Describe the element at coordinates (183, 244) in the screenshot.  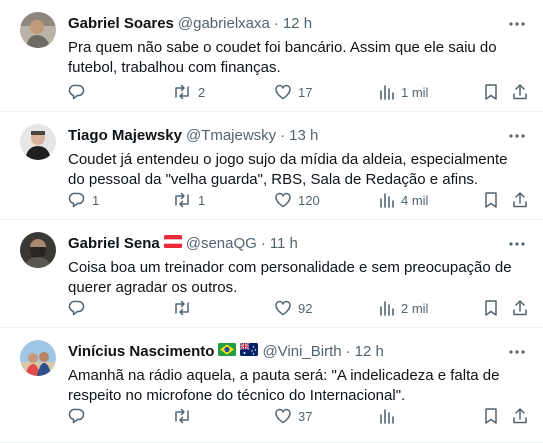
I see `tweet-header: Gabriel Sena @senaQG · 11 h` at that location.